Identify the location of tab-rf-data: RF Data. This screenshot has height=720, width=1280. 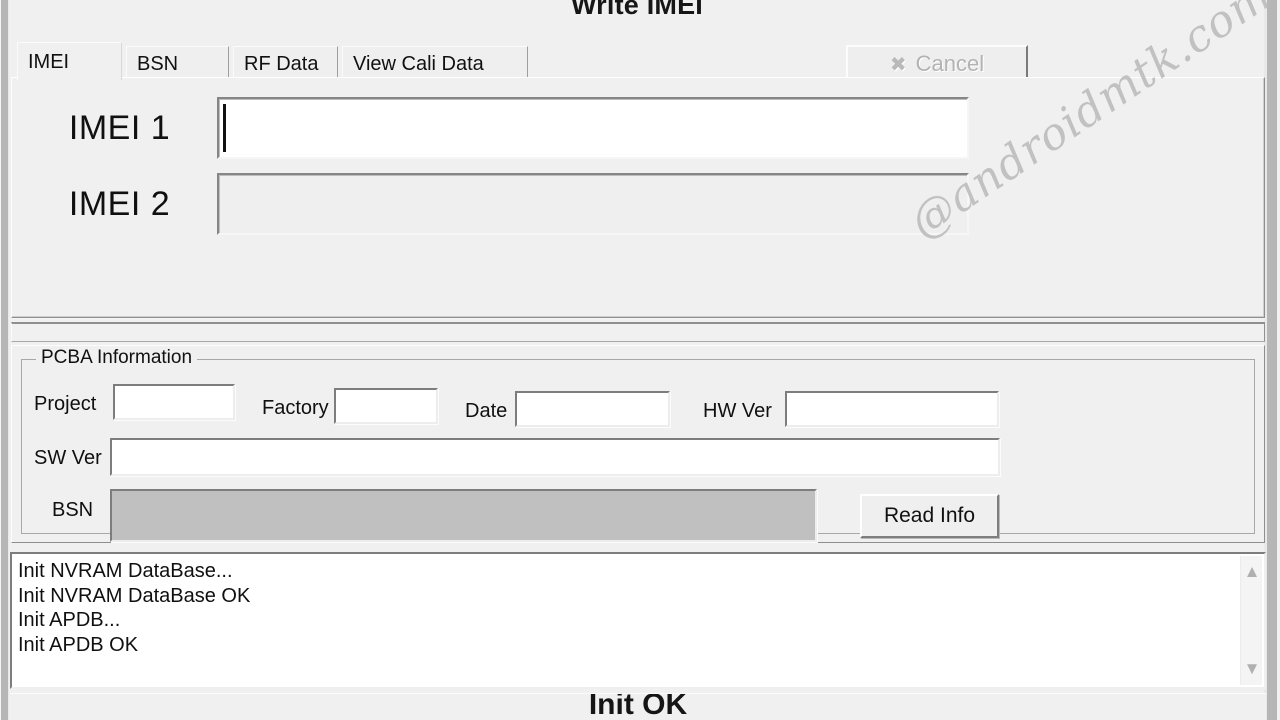
(285, 62).